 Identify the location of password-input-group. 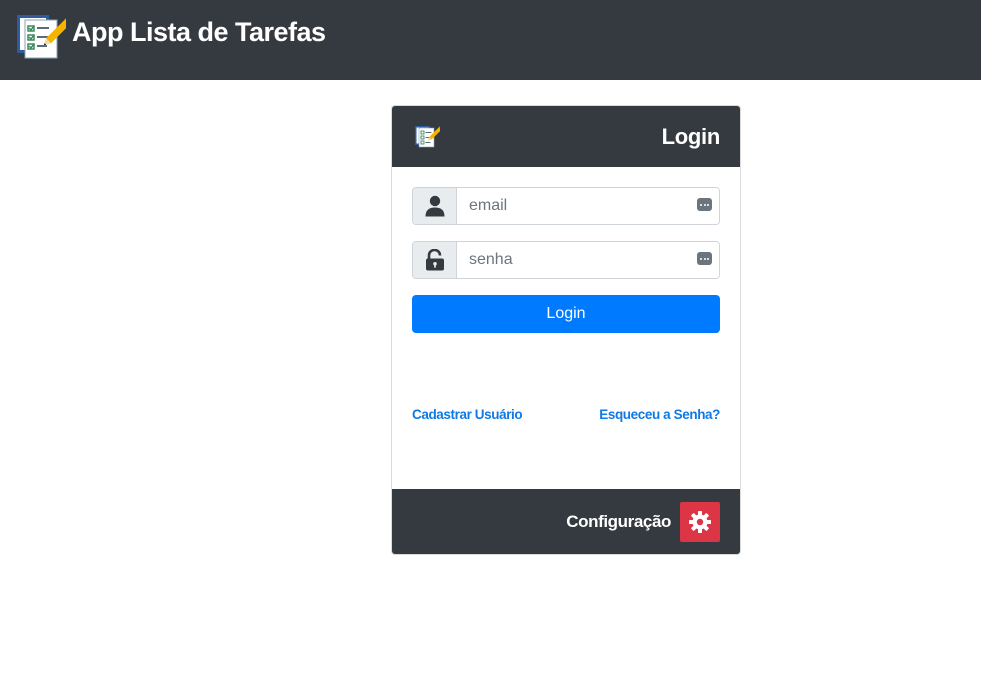
(566, 260).